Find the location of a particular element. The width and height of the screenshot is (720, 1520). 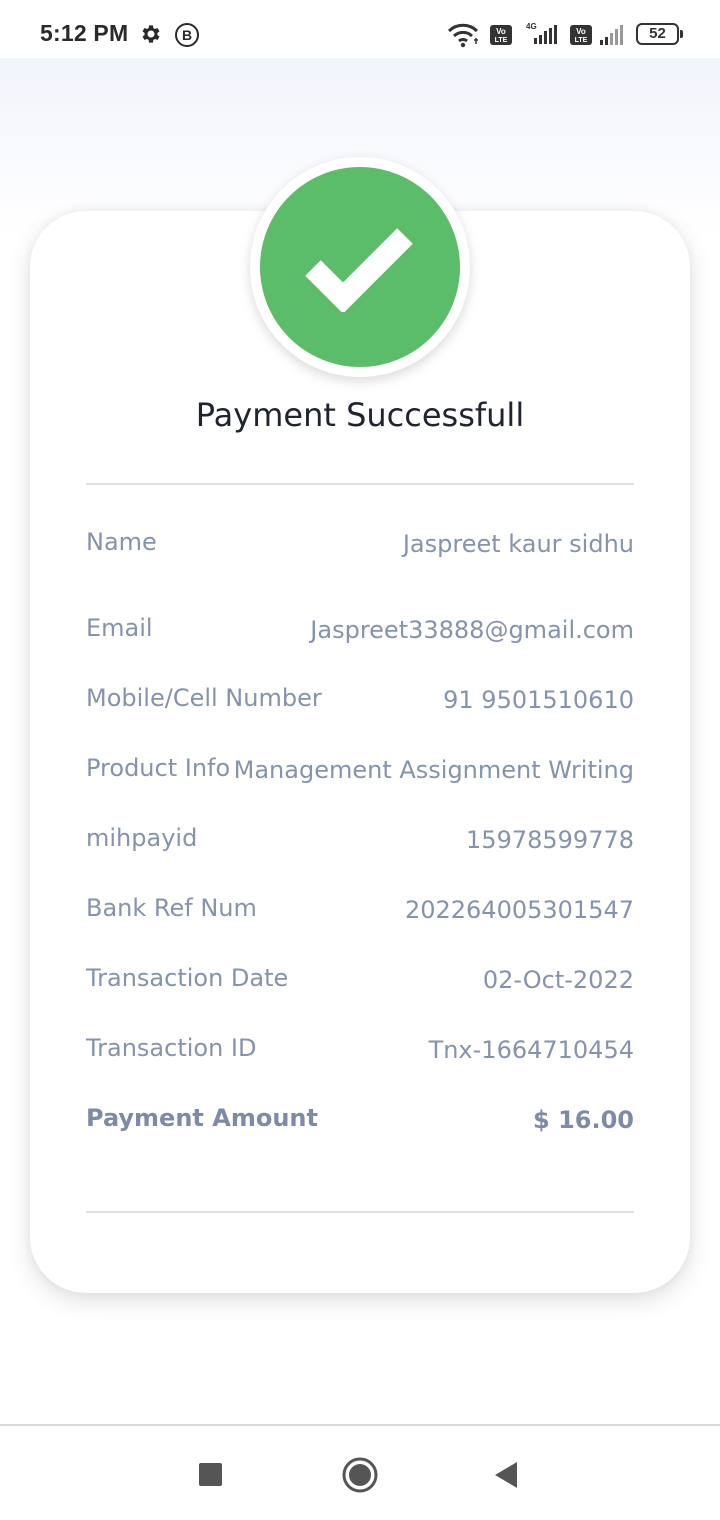

detail-row-email: Email Jaspreet33888@gmail.com is located at coordinates (360, 634).